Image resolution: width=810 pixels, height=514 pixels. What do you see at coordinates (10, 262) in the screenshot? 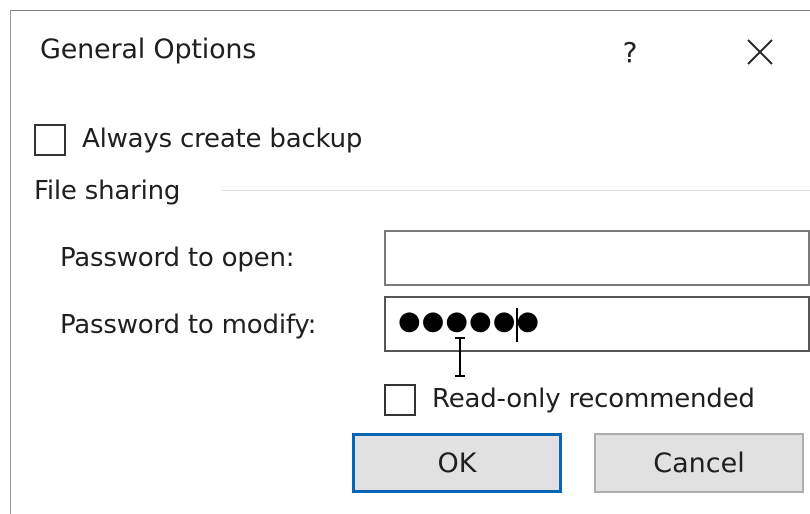
I see `dialog-border-left` at bounding box center [10, 262].